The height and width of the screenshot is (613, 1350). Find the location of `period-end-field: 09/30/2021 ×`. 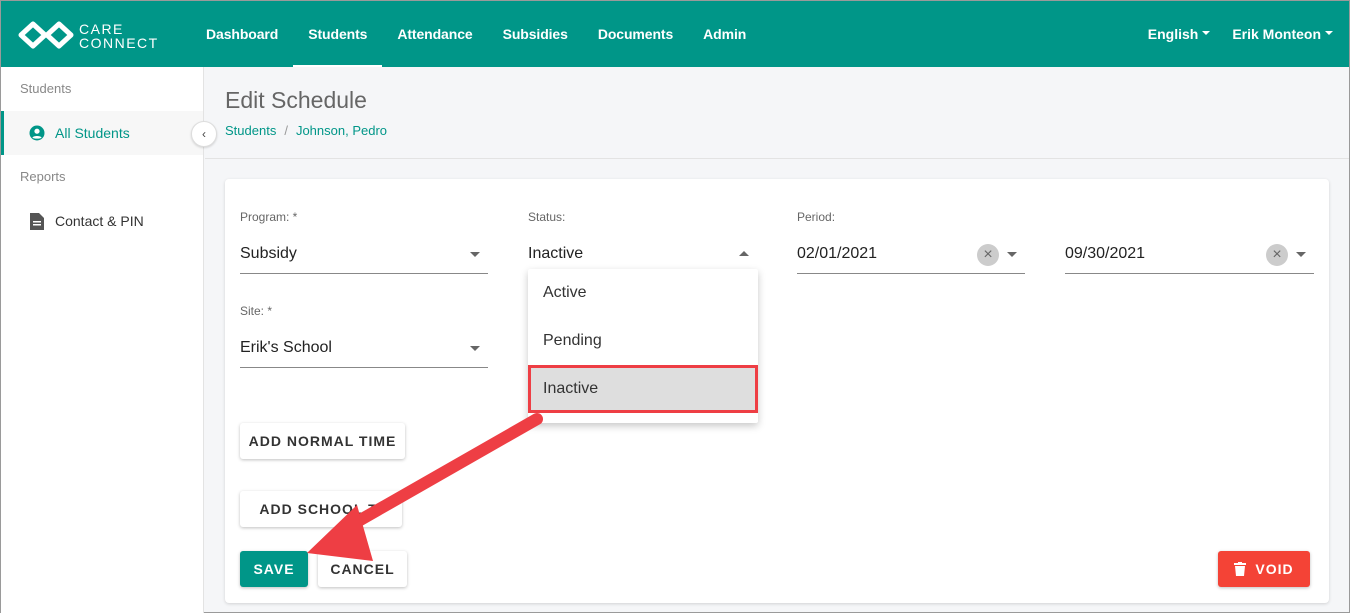

period-end-field: 09/30/2021 × is located at coordinates (1189, 242).